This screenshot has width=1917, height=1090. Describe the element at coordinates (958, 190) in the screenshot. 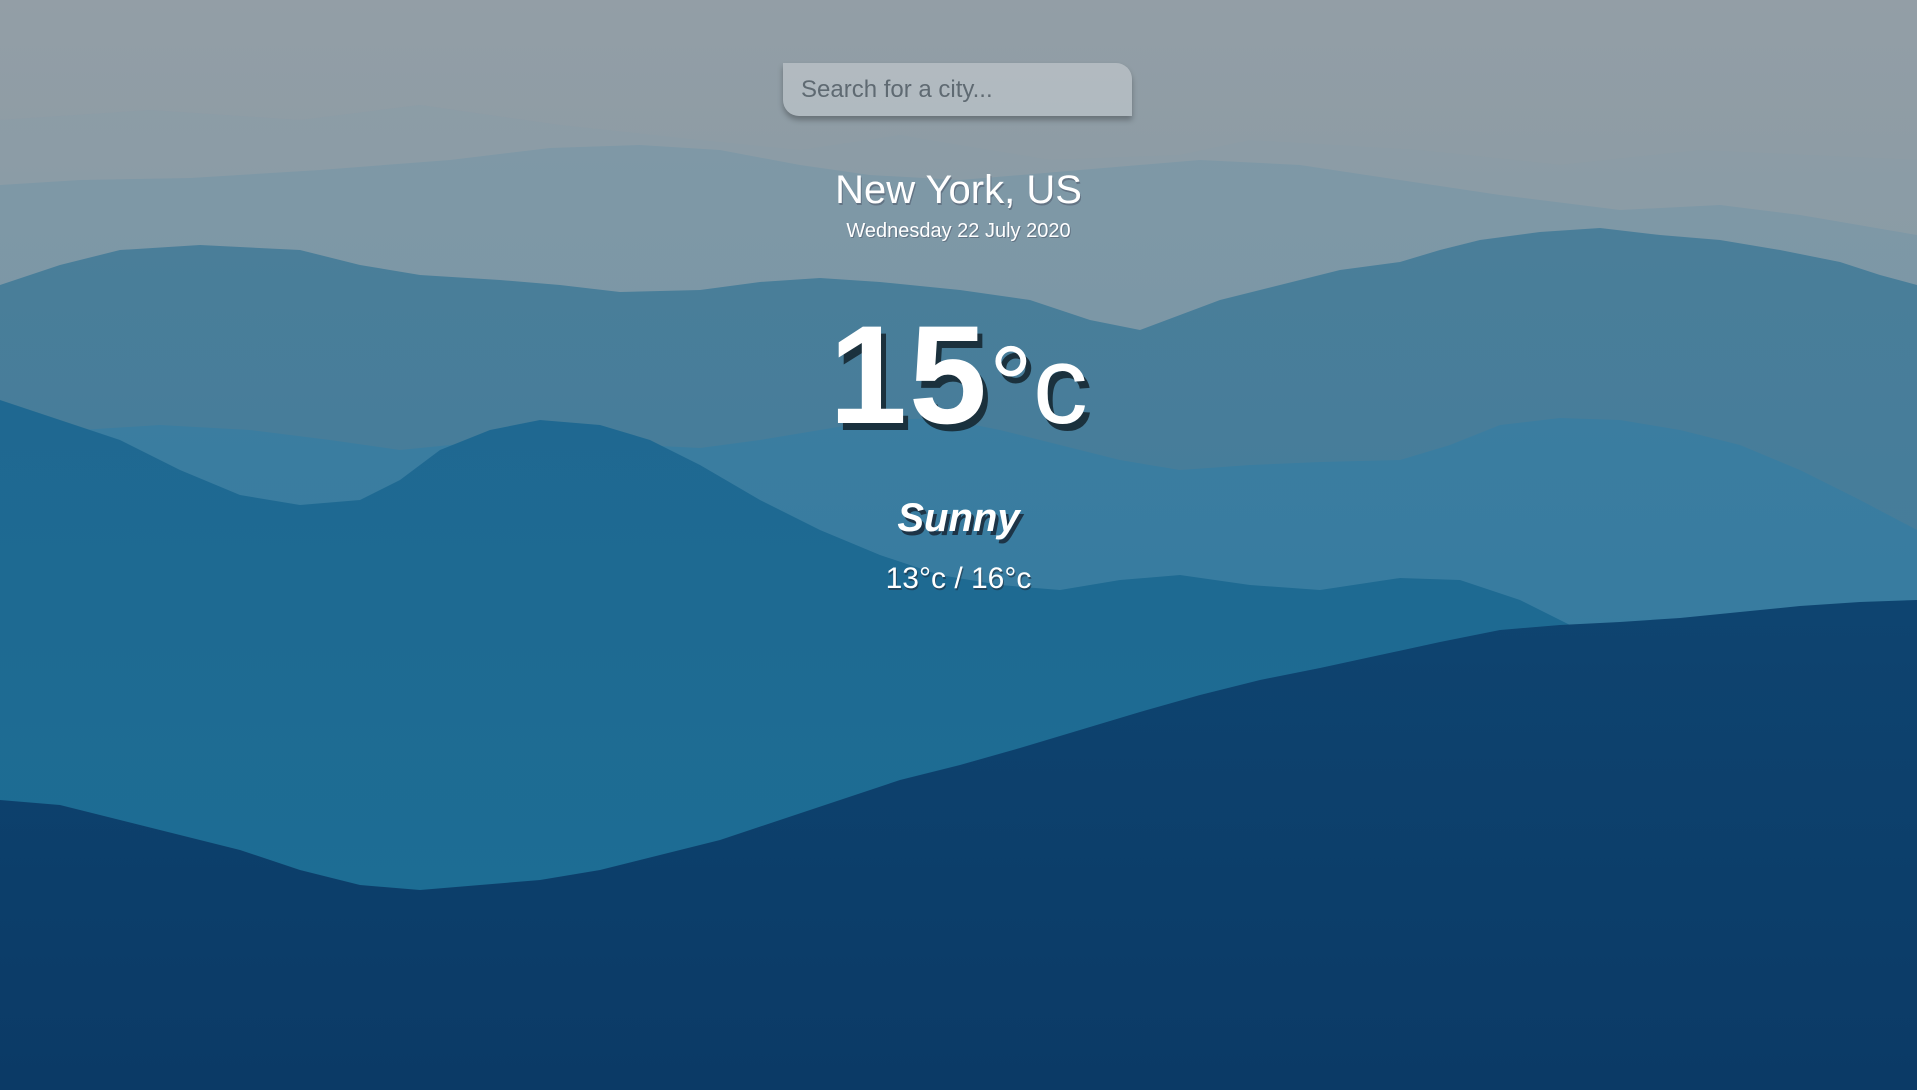

I see `location-city: New York, US` at that location.